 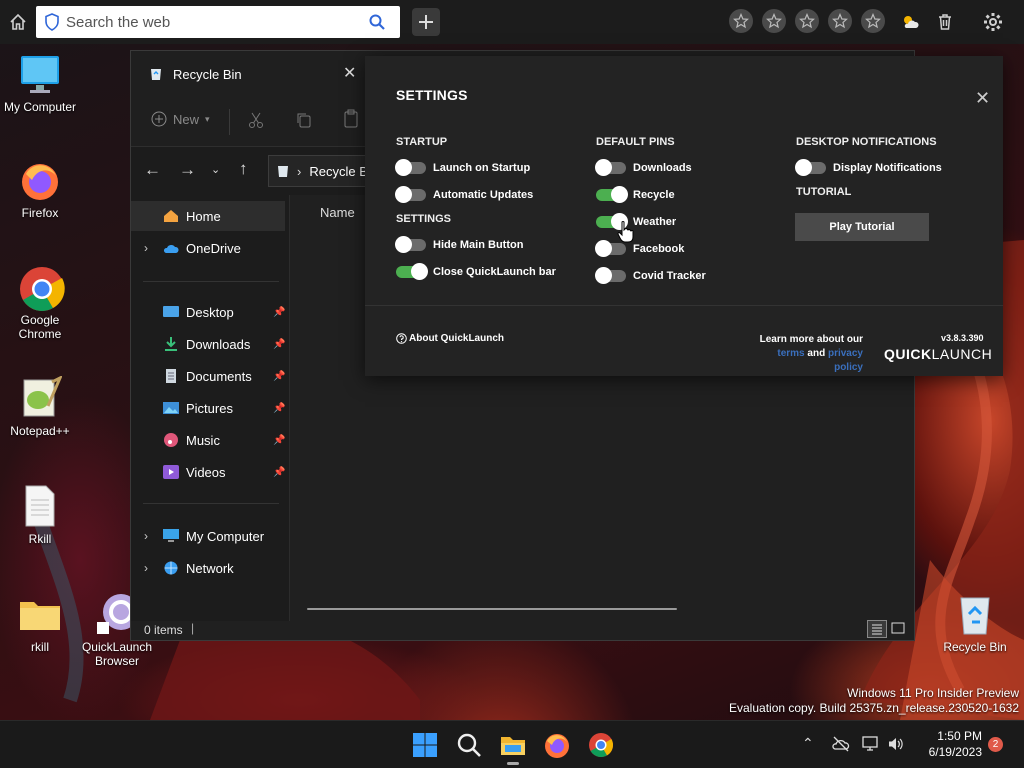 I want to click on nav-label: OneDrive, so click(x=213, y=248).